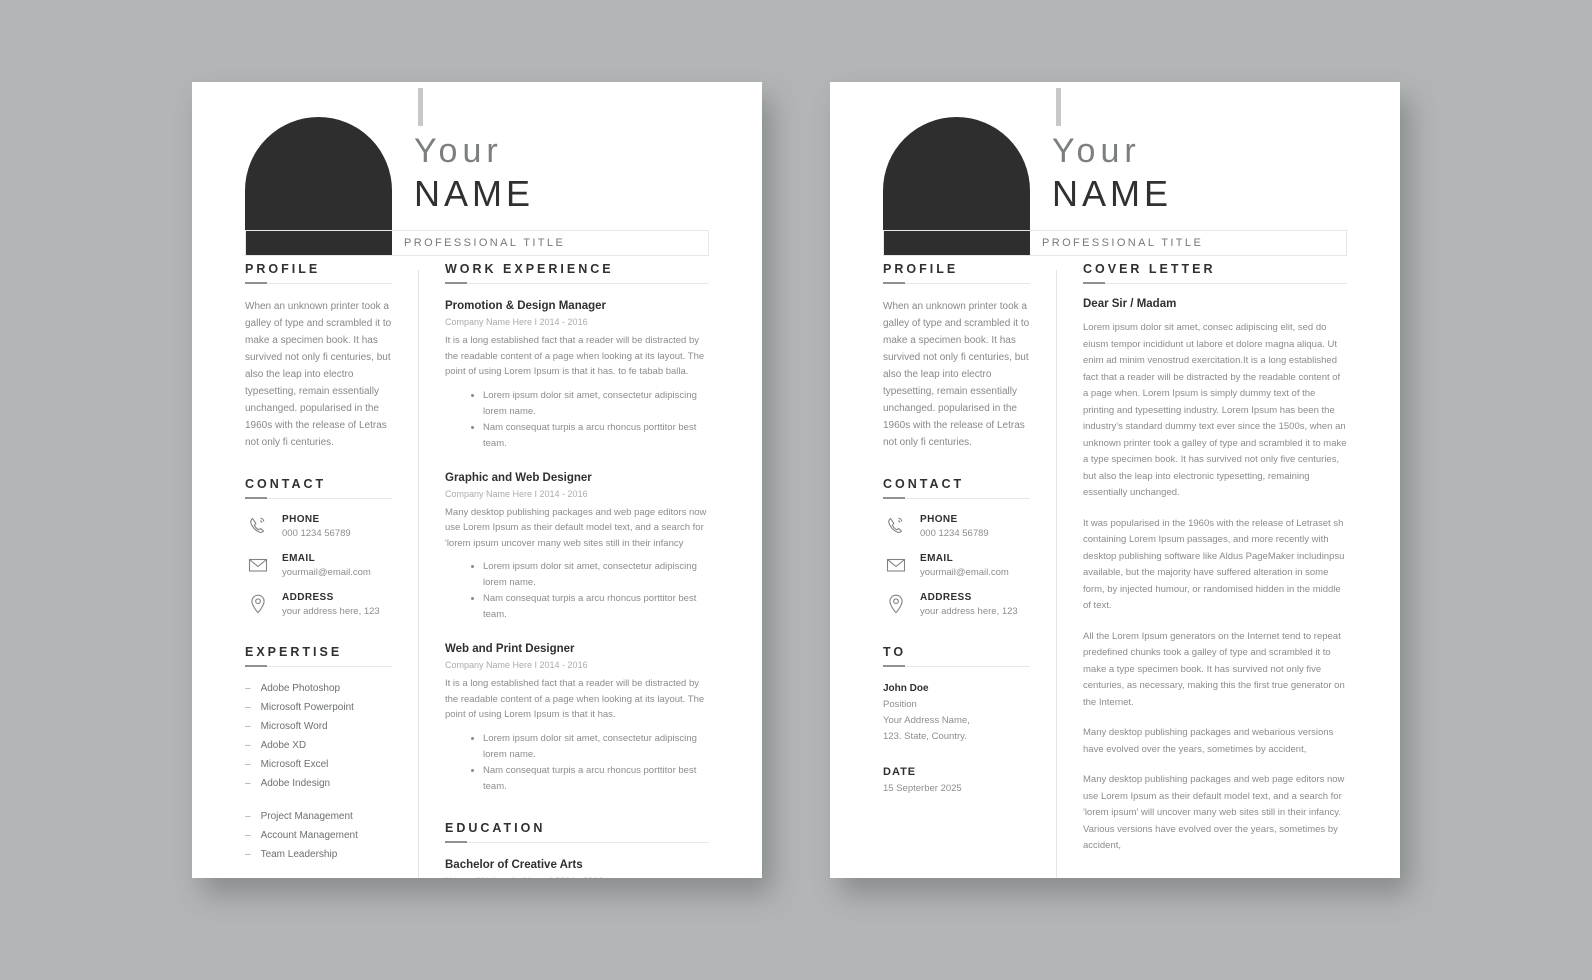  Describe the element at coordinates (1149, 269) in the screenshot. I see `cover-letter-heading: COVER LETTER` at that location.